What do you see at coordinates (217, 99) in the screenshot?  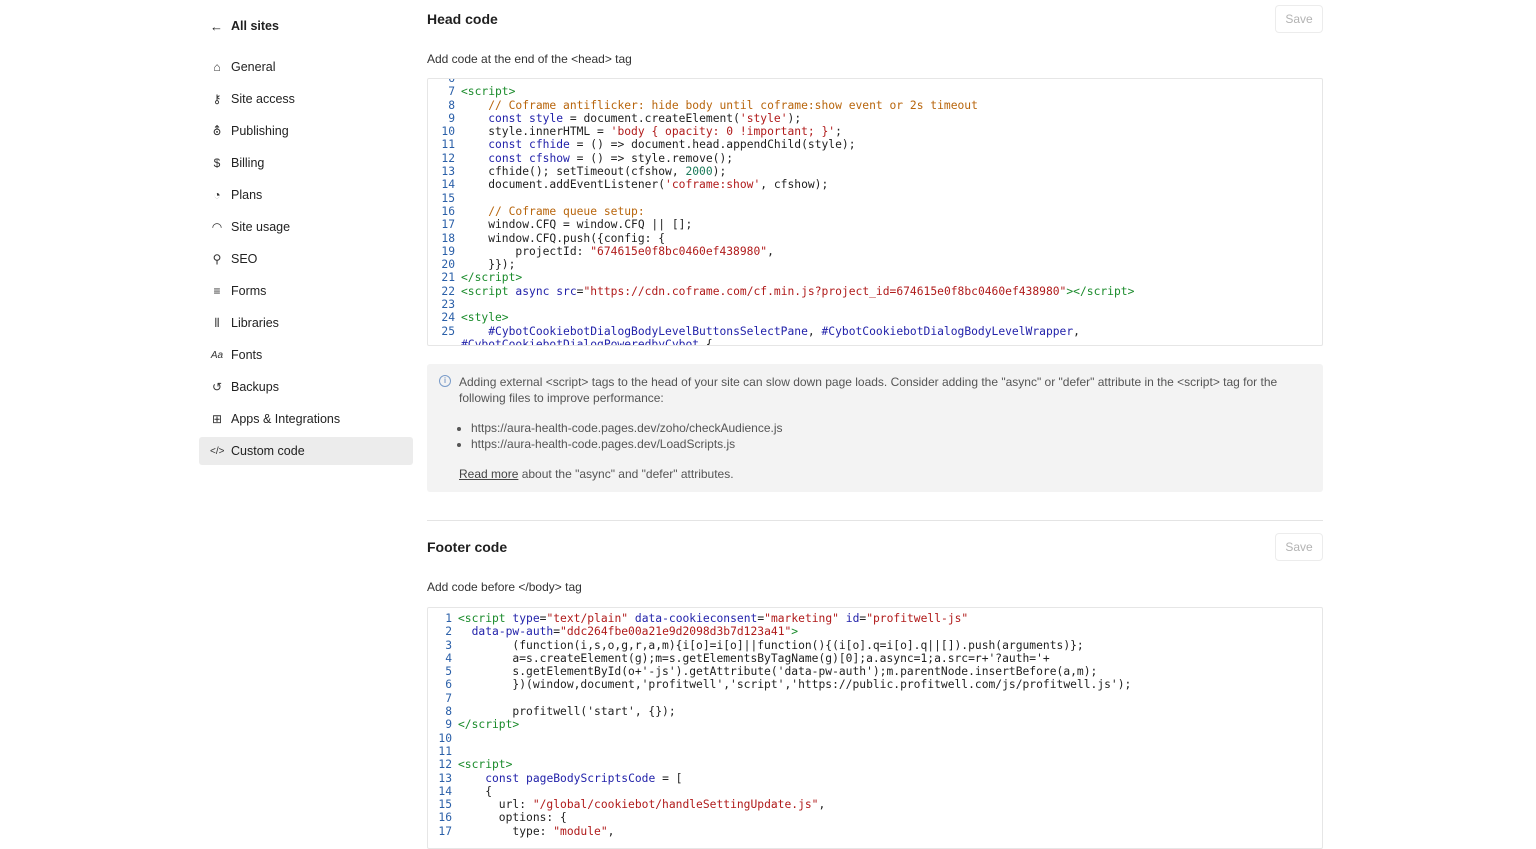 I see `key-icon: ⚷` at bounding box center [217, 99].